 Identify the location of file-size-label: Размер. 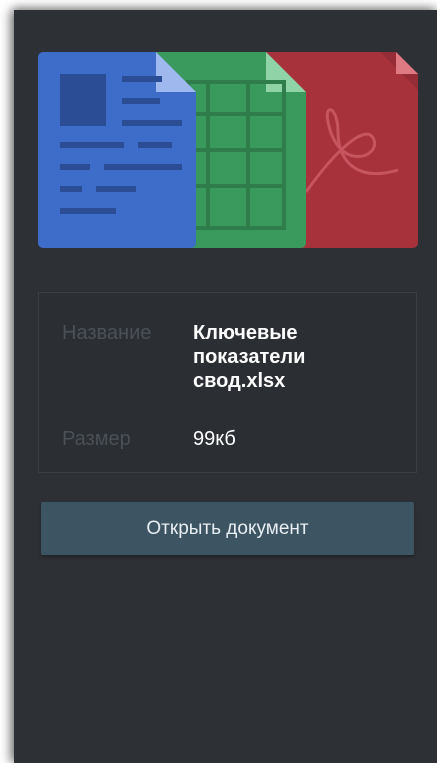
(96, 439).